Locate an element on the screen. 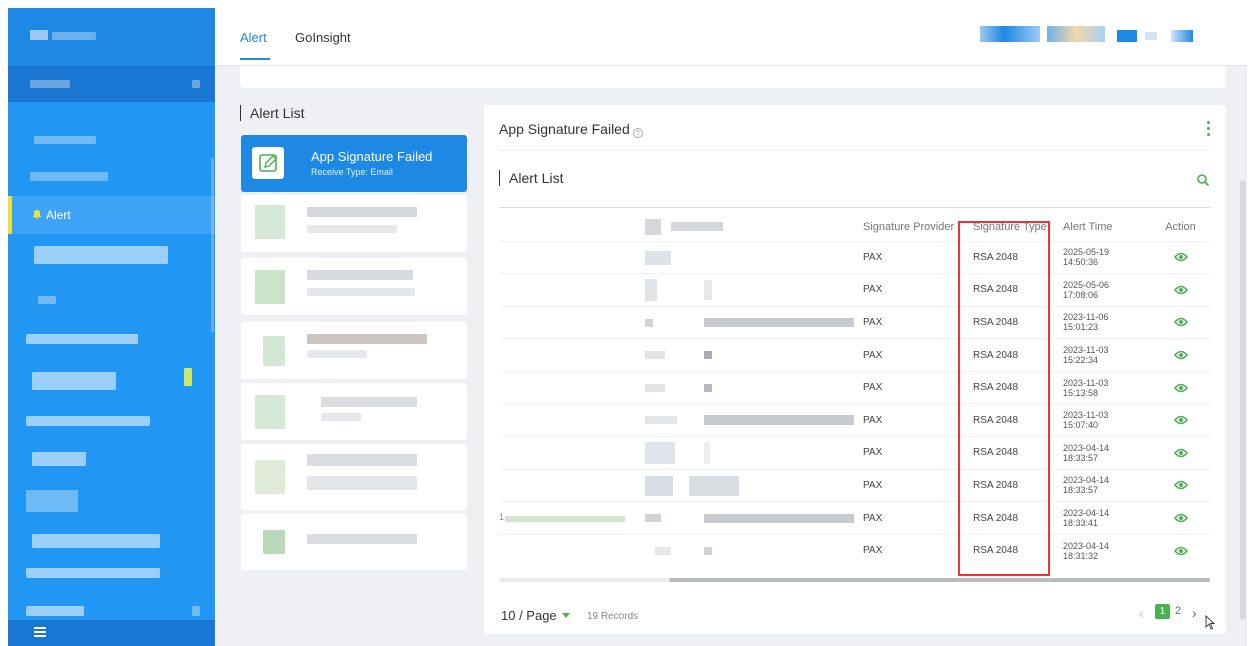 This screenshot has height=646, width=1255. active-indicator is located at coordinates (10, 215).